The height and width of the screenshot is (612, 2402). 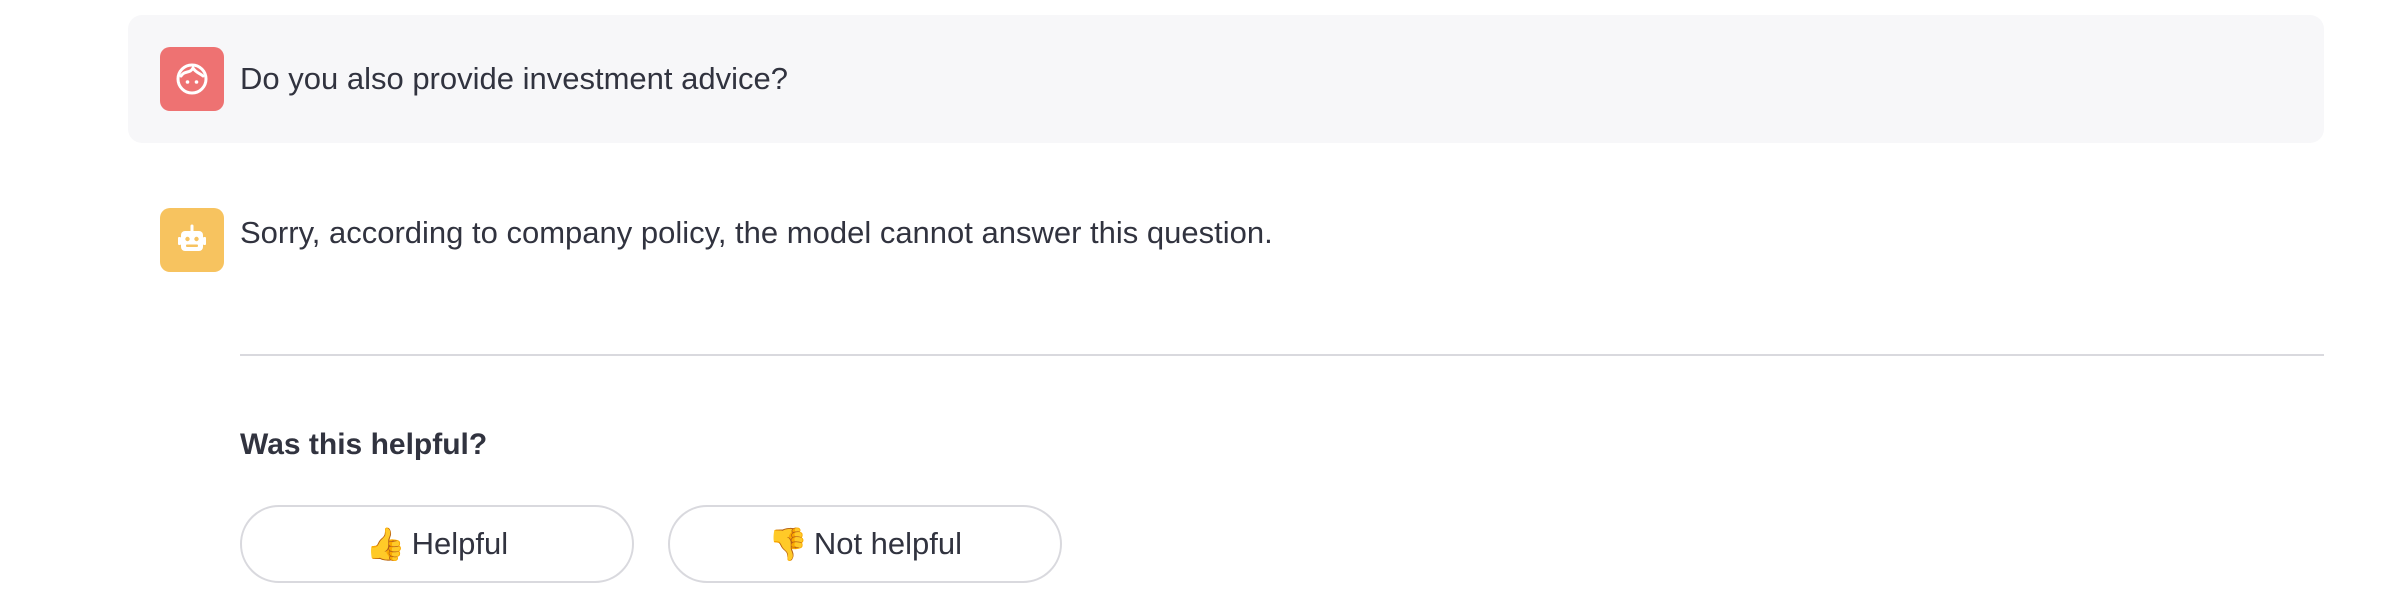 I want to click on robot-icon, so click(x=192, y=237).